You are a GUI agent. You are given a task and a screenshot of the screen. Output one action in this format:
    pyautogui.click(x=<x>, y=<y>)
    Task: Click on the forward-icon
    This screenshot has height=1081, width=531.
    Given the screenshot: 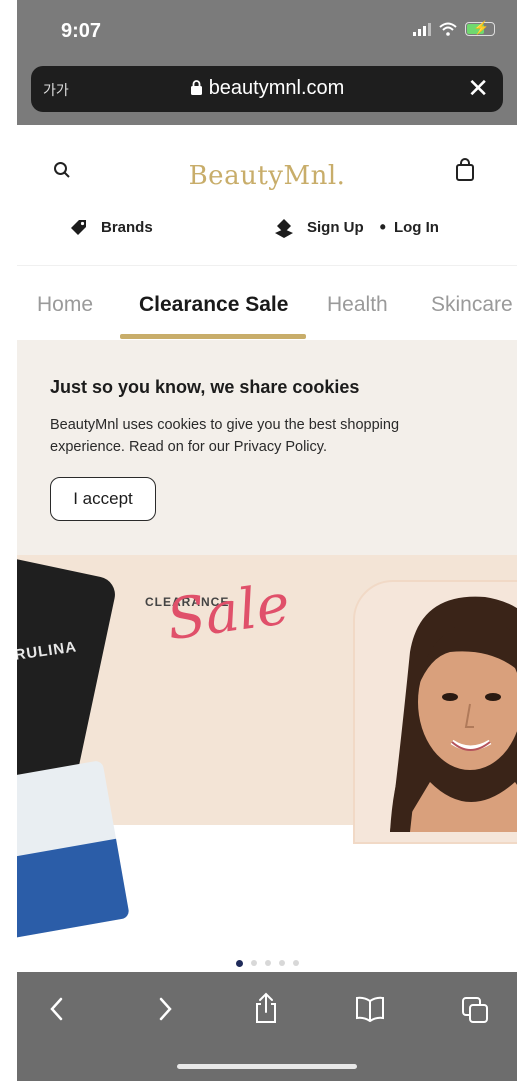 What is the action you would take?
    pyautogui.click(x=165, y=1009)
    